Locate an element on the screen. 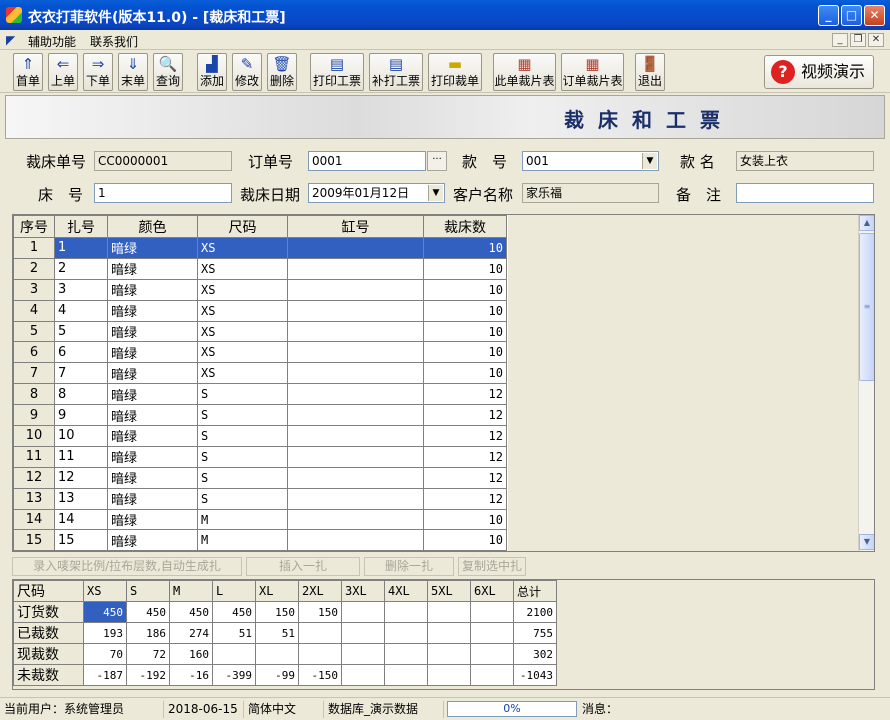 The image size is (890, 720). size-value-cell: 2100 is located at coordinates (535, 612).